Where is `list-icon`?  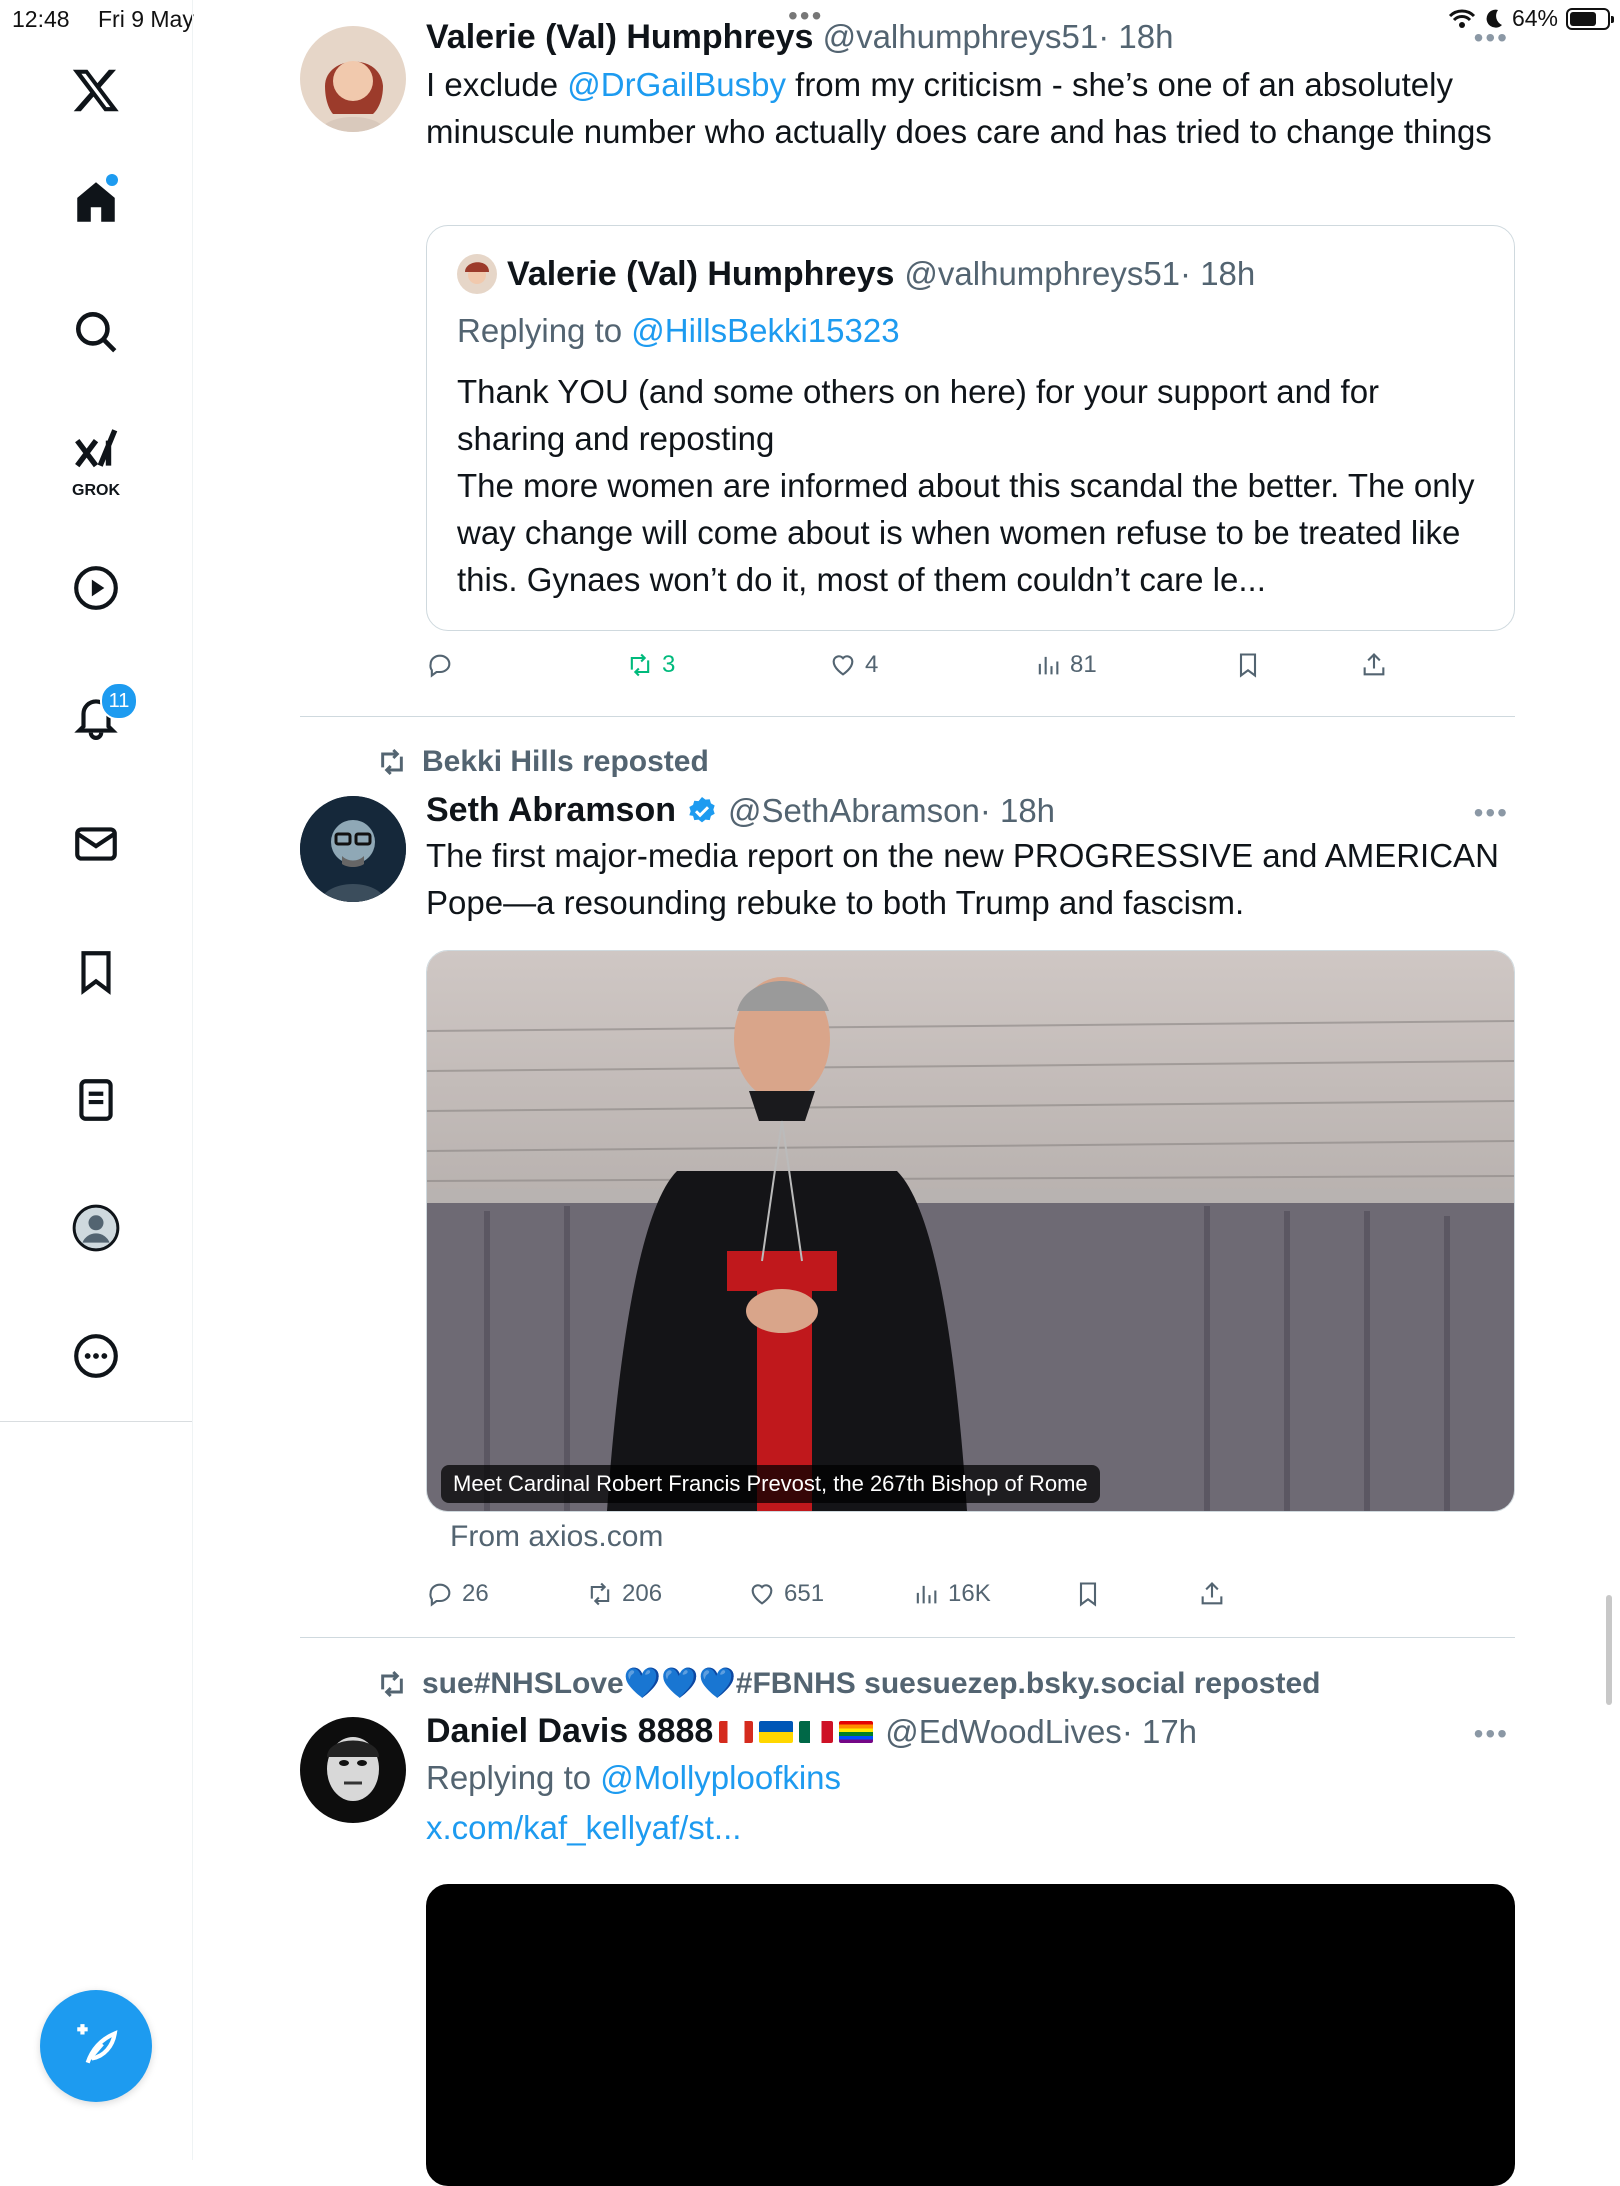 list-icon is located at coordinates (96, 1100).